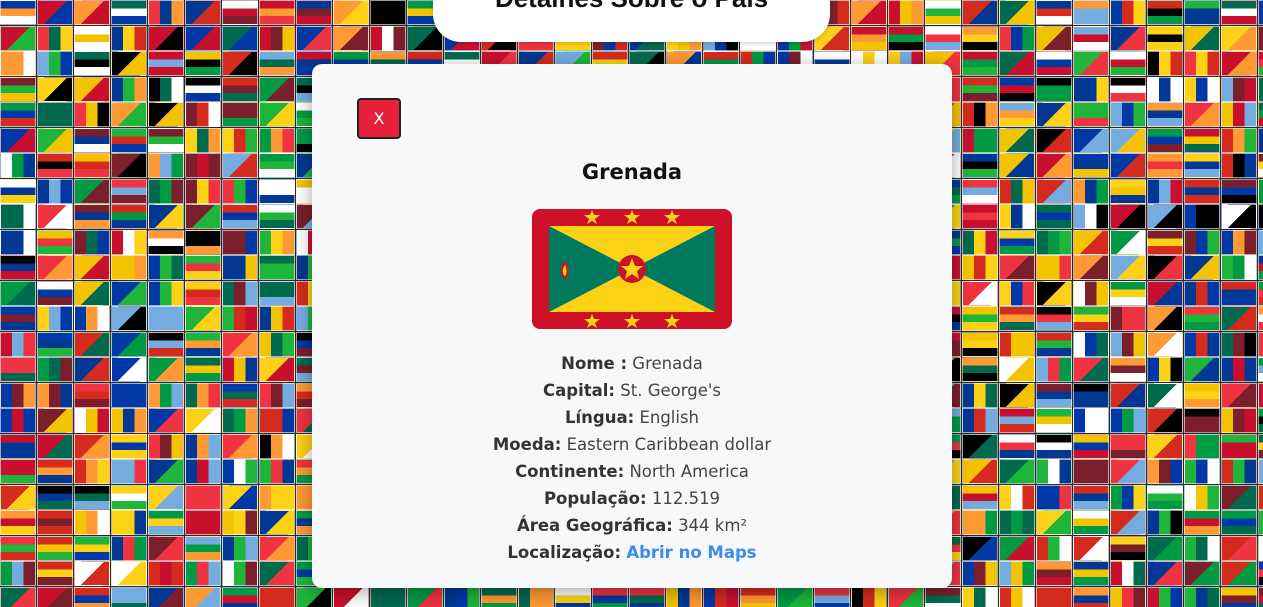 This screenshot has width=1263, height=607. I want to click on info-row-capital: Capital: St. George's, so click(632, 390).